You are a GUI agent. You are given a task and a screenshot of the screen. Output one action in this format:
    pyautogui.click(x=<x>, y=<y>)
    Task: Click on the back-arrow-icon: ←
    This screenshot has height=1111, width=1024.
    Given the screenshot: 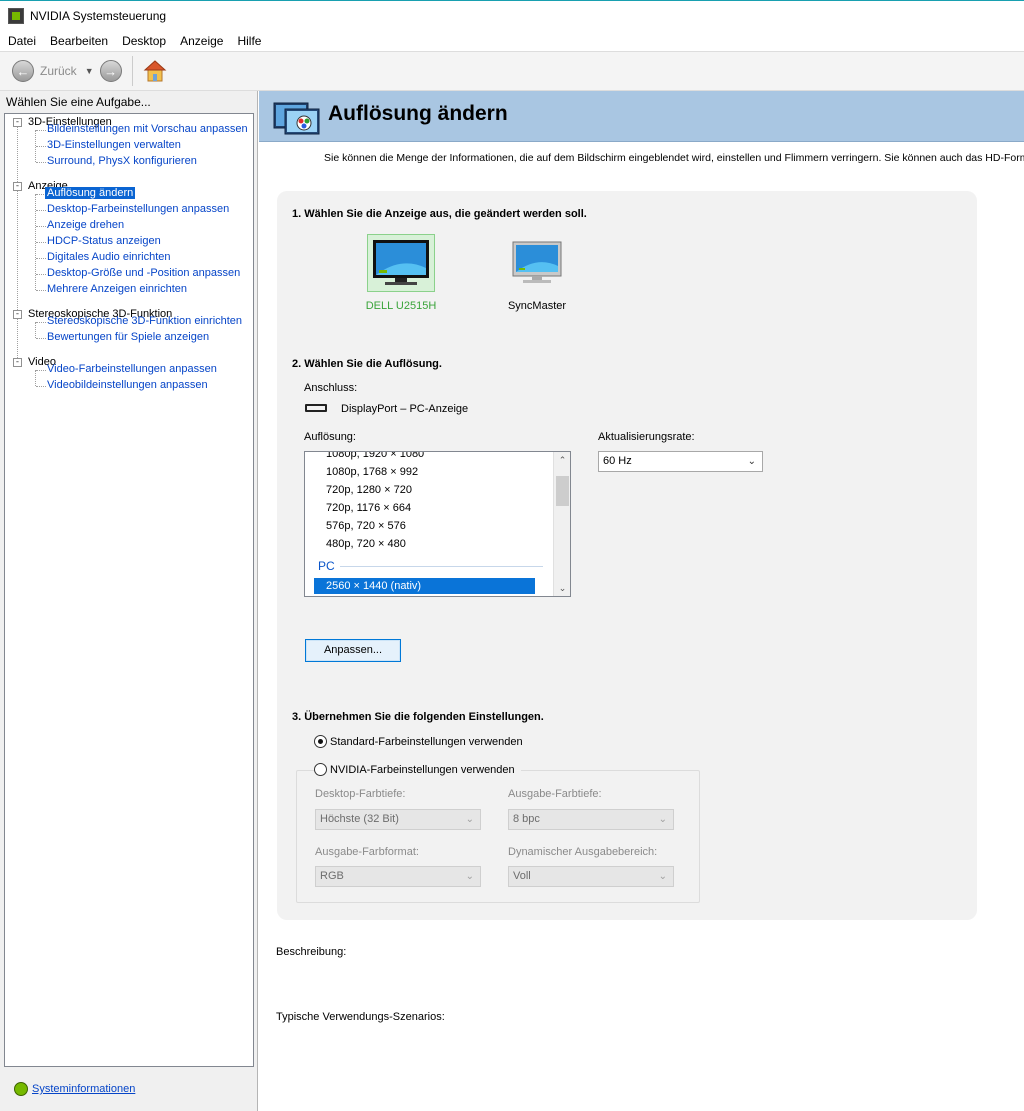 What is the action you would take?
    pyautogui.click(x=23, y=71)
    